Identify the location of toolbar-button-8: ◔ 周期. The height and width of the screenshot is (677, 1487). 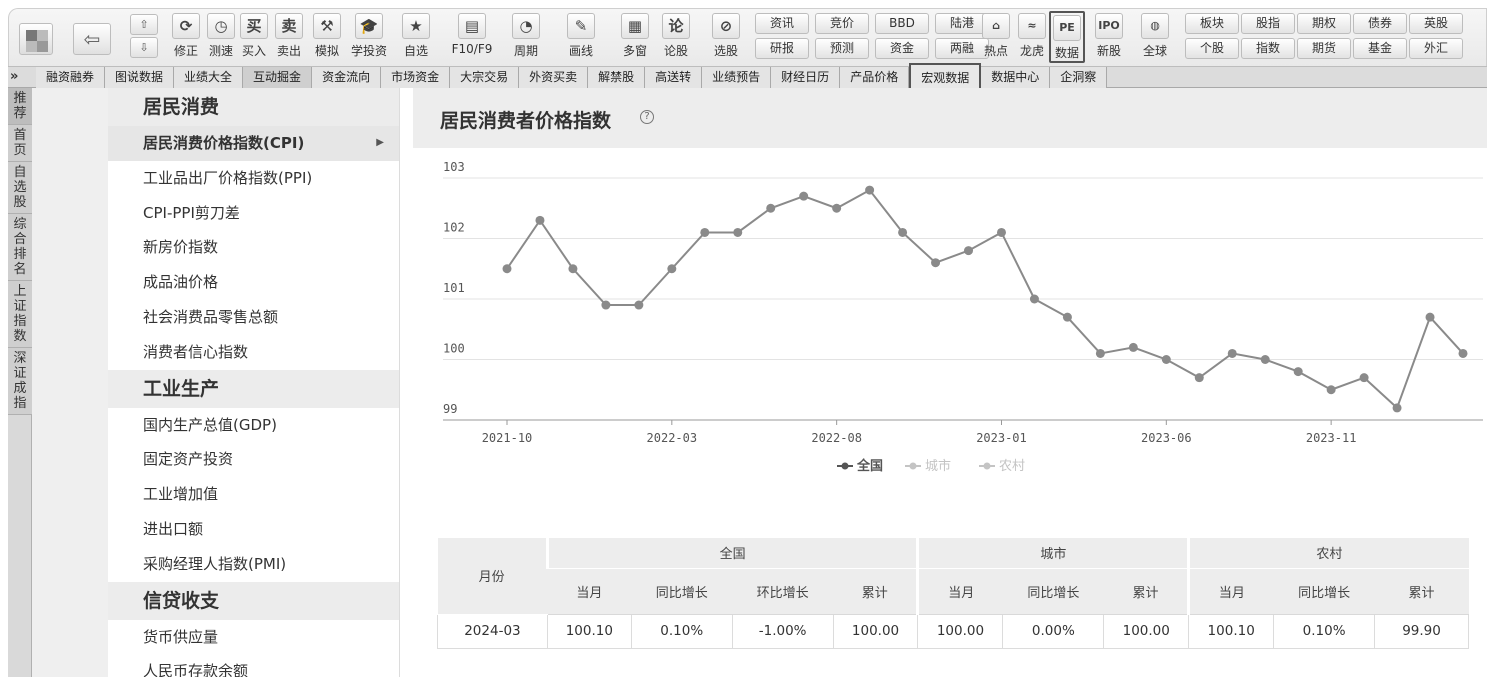
(526, 37).